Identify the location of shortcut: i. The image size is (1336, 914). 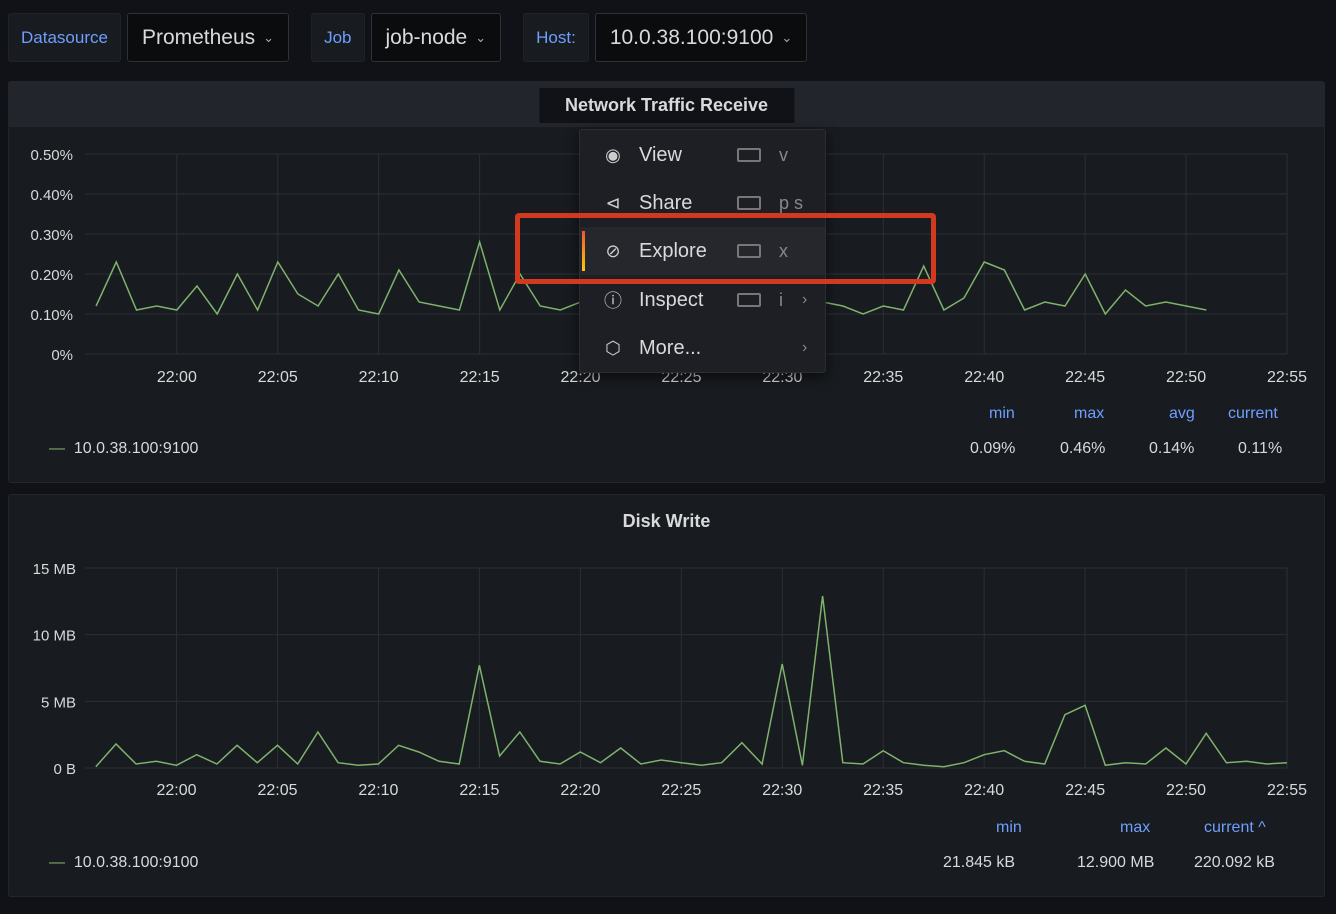
(781, 299).